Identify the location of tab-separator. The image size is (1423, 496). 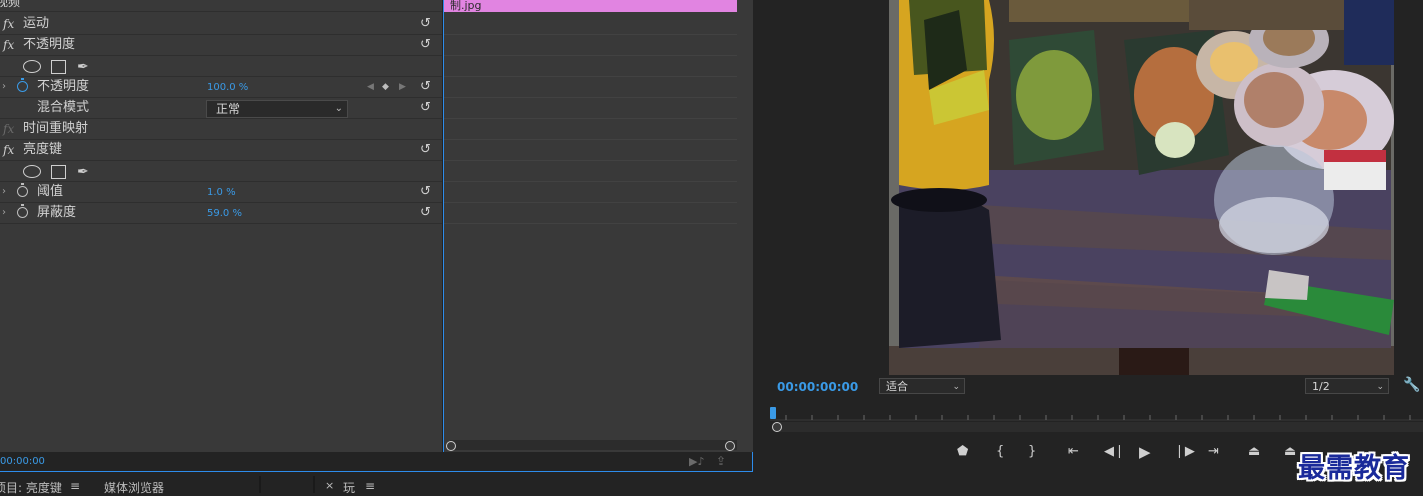
(314, 484).